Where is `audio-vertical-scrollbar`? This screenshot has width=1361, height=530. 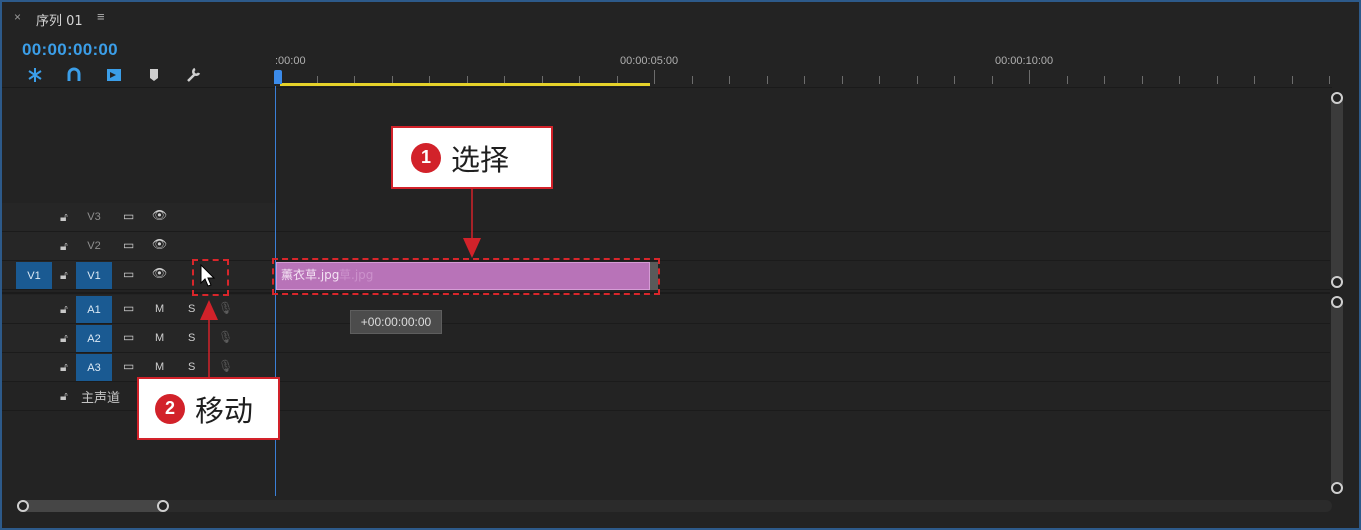
audio-vertical-scrollbar is located at coordinates (1337, 395).